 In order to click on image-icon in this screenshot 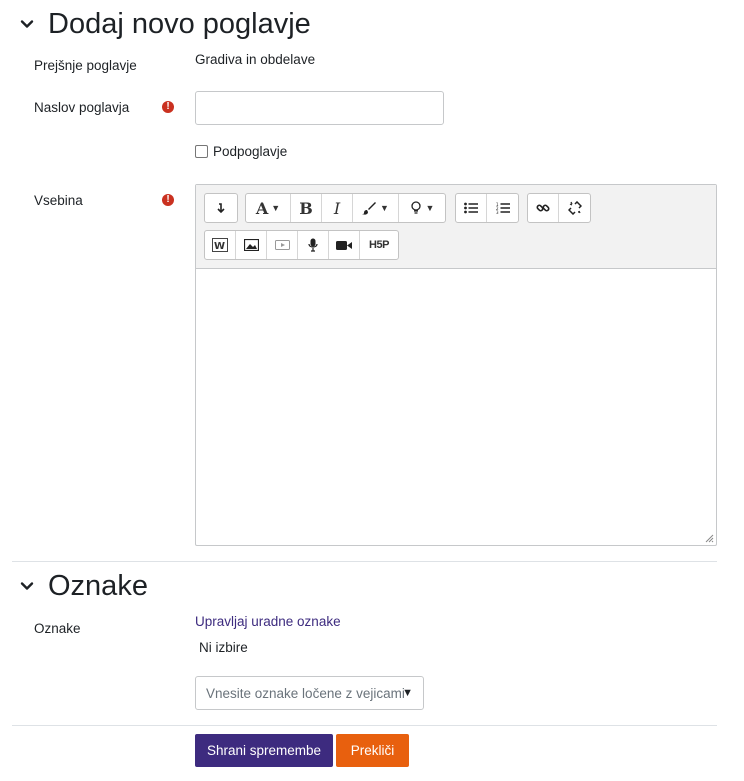, I will do `click(251, 245)`.